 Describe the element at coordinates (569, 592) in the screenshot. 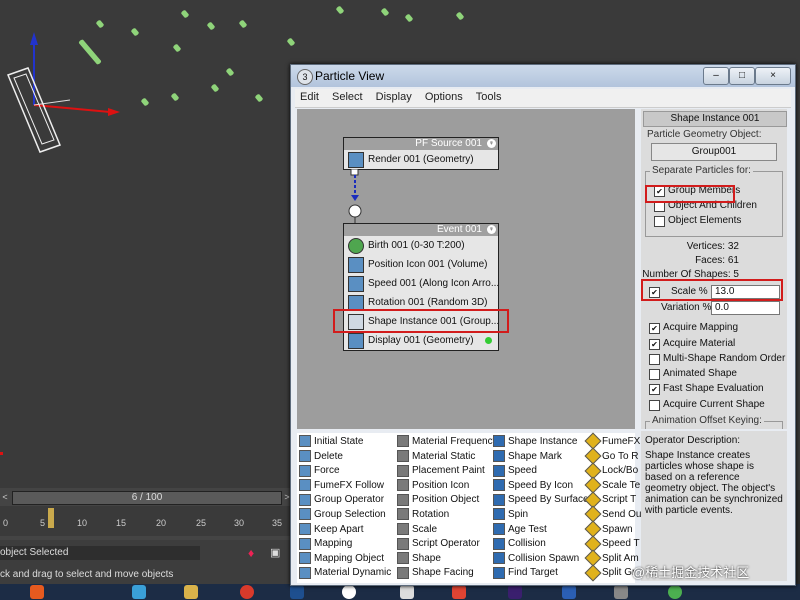

I see `word-icon` at that location.